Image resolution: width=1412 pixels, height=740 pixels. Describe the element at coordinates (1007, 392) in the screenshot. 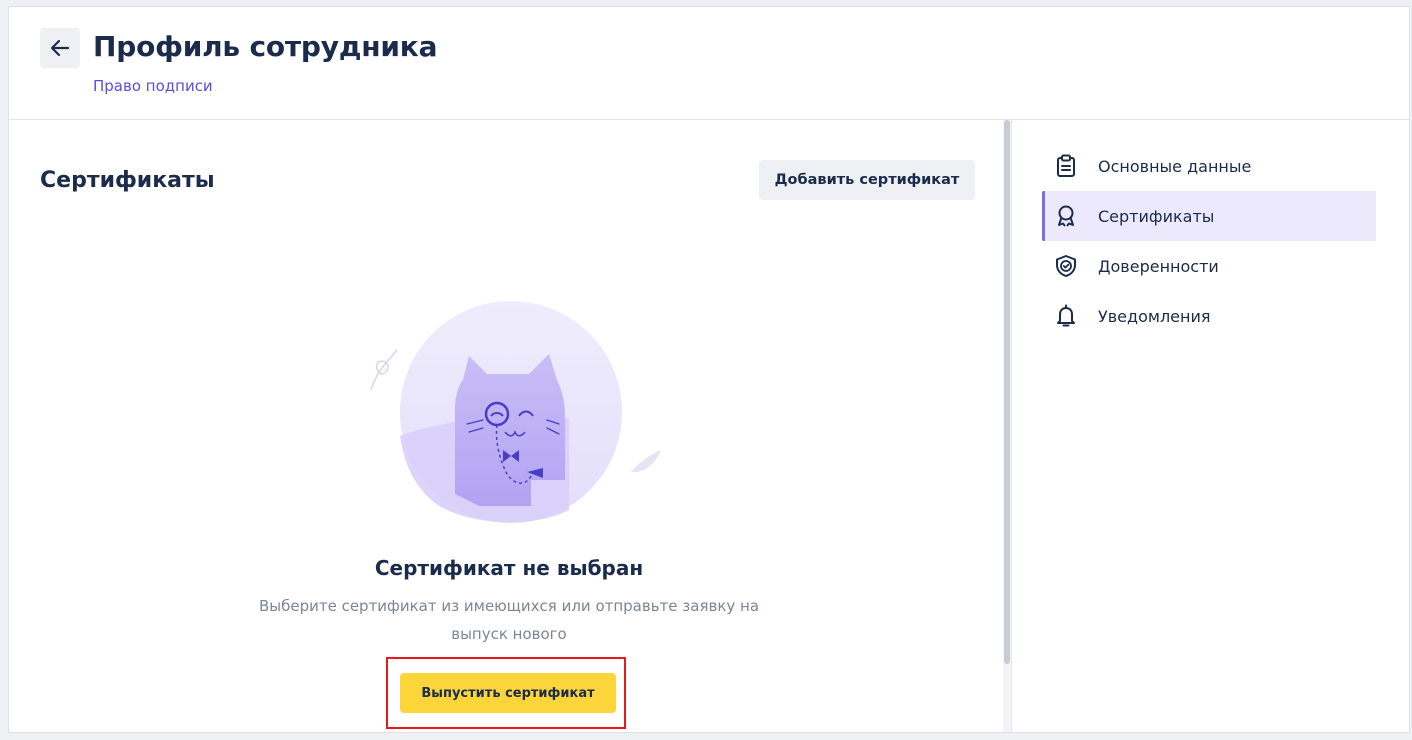

I see `scrollbar-thumb` at that location.